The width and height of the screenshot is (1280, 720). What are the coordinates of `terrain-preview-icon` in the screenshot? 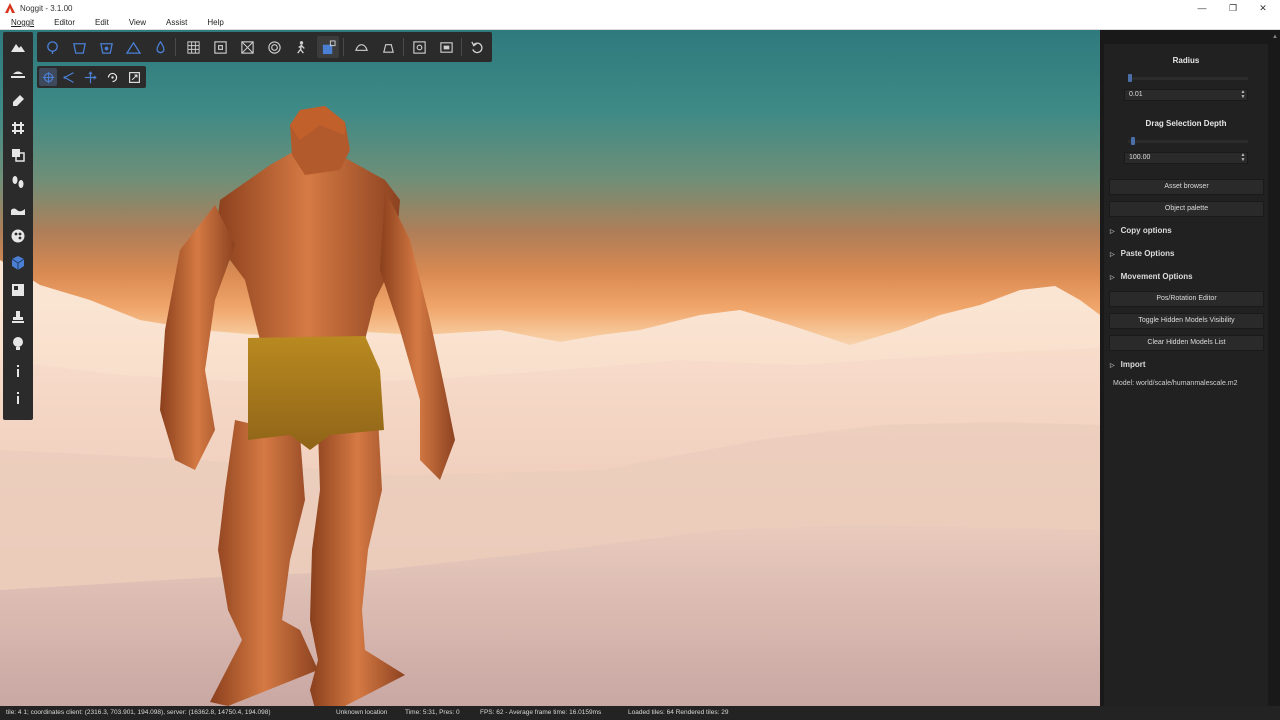 It's located at (446, 47).